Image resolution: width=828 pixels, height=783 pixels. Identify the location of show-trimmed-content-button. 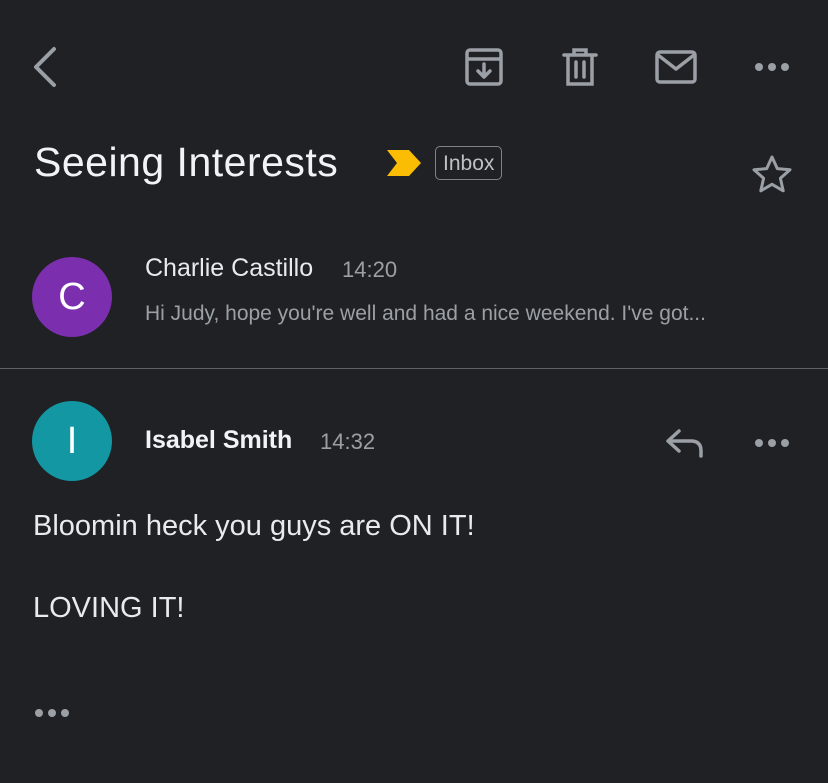
(52, 713).